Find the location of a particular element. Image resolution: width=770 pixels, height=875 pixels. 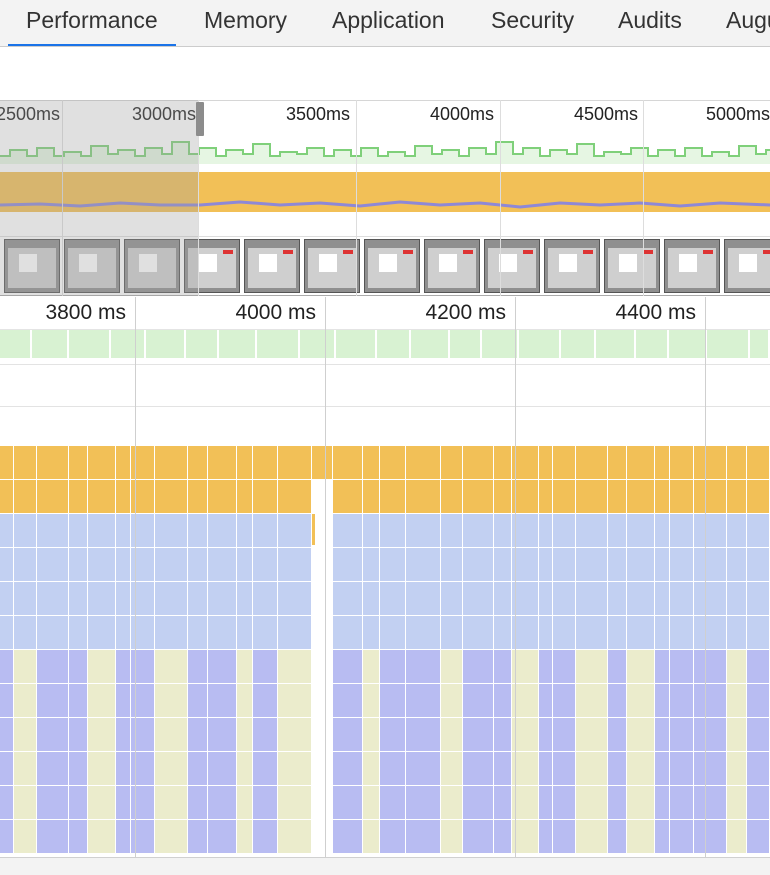

tab-performance: Performance is located at coordinates (92, 23).